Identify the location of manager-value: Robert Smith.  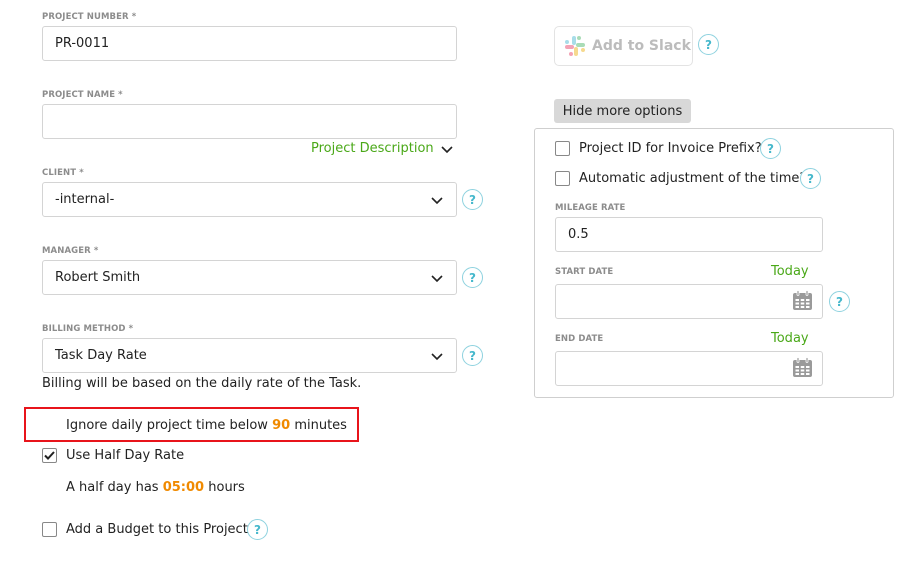
(98, 277).